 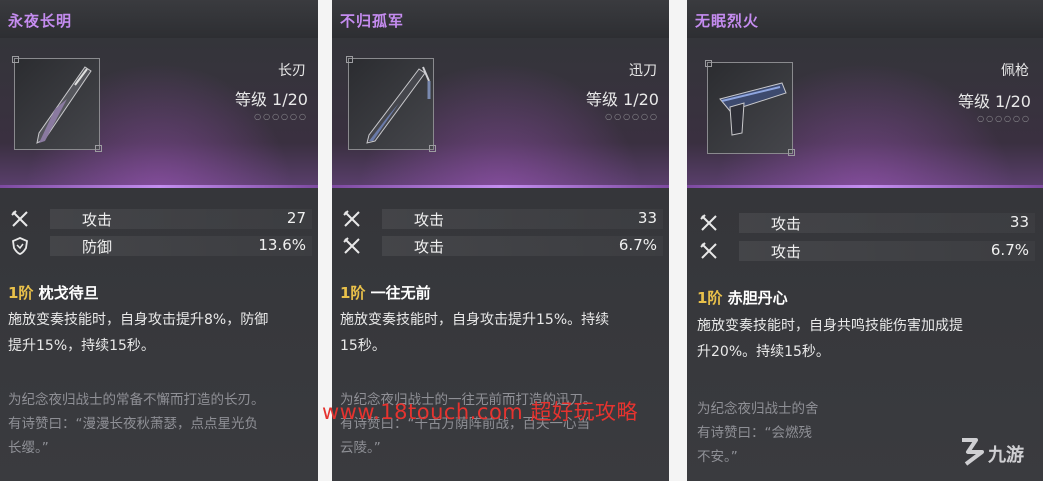 What do you see at coordinates (138, 320) in the screenshot?
I see `skill-desc-line: 施放变奏技能时，自身攻击提升8%，防御` at bounding box center [138, 320].